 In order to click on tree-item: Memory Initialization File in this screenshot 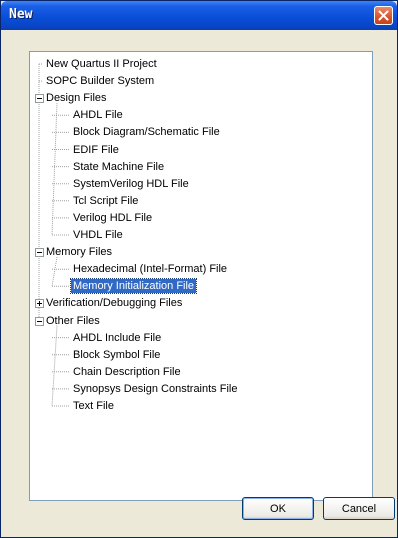, I will do `click(133, 286)`.